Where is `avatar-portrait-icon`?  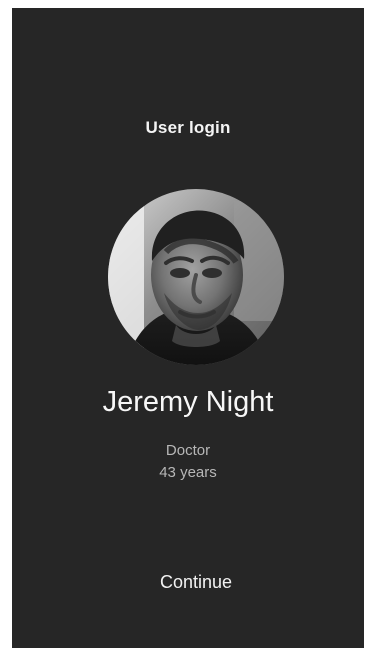 avatar-portrait-icon is located at coordinates (196, 277).